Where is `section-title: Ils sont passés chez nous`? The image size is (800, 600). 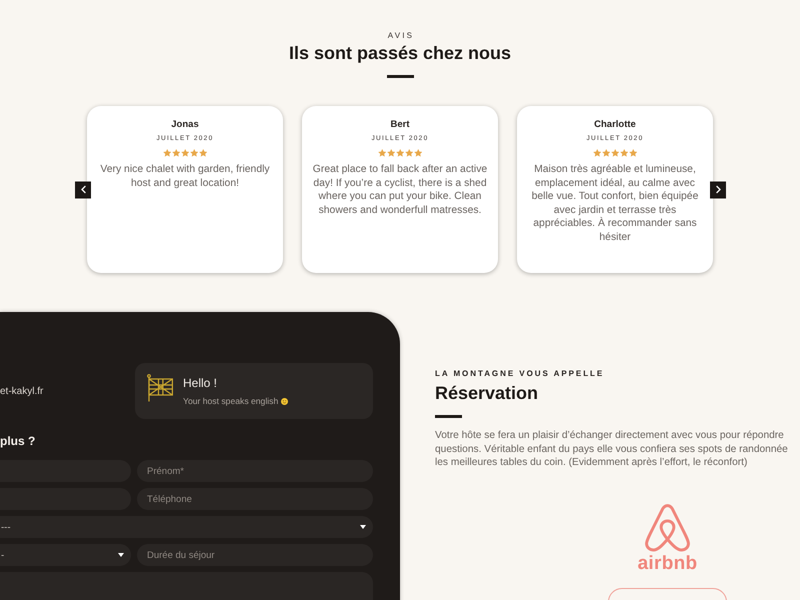
section-title: Ils sont passés chez nous is located at coordinates (400, 53).